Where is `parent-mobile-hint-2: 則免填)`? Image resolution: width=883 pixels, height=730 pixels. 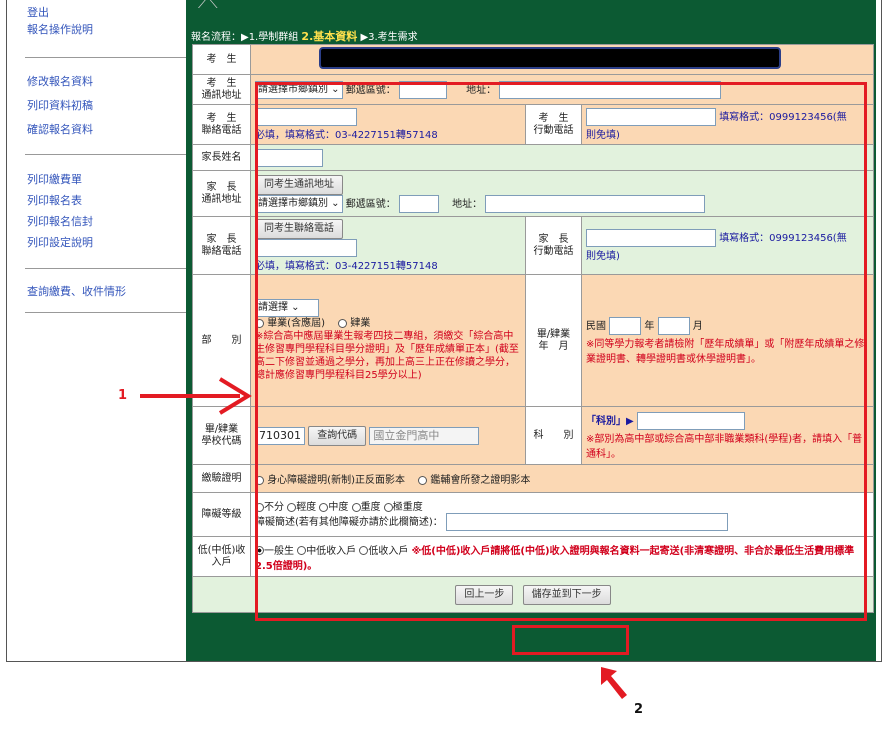
parent-mobile-hint-2: 則免填) is located at coordinates (603, 256).